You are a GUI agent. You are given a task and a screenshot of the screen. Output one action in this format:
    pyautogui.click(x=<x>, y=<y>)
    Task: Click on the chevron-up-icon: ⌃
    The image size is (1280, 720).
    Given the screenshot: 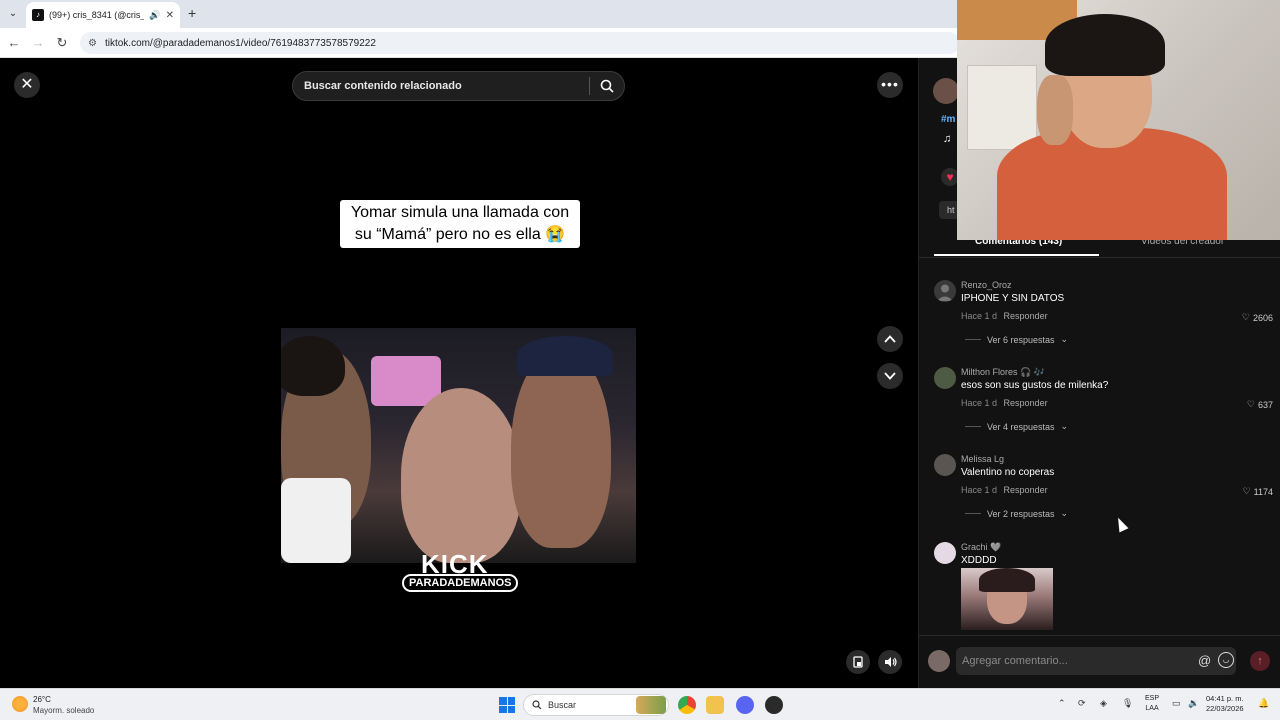 What is the action you would take?
    pyautogui.click(x=1062, y=703)
    